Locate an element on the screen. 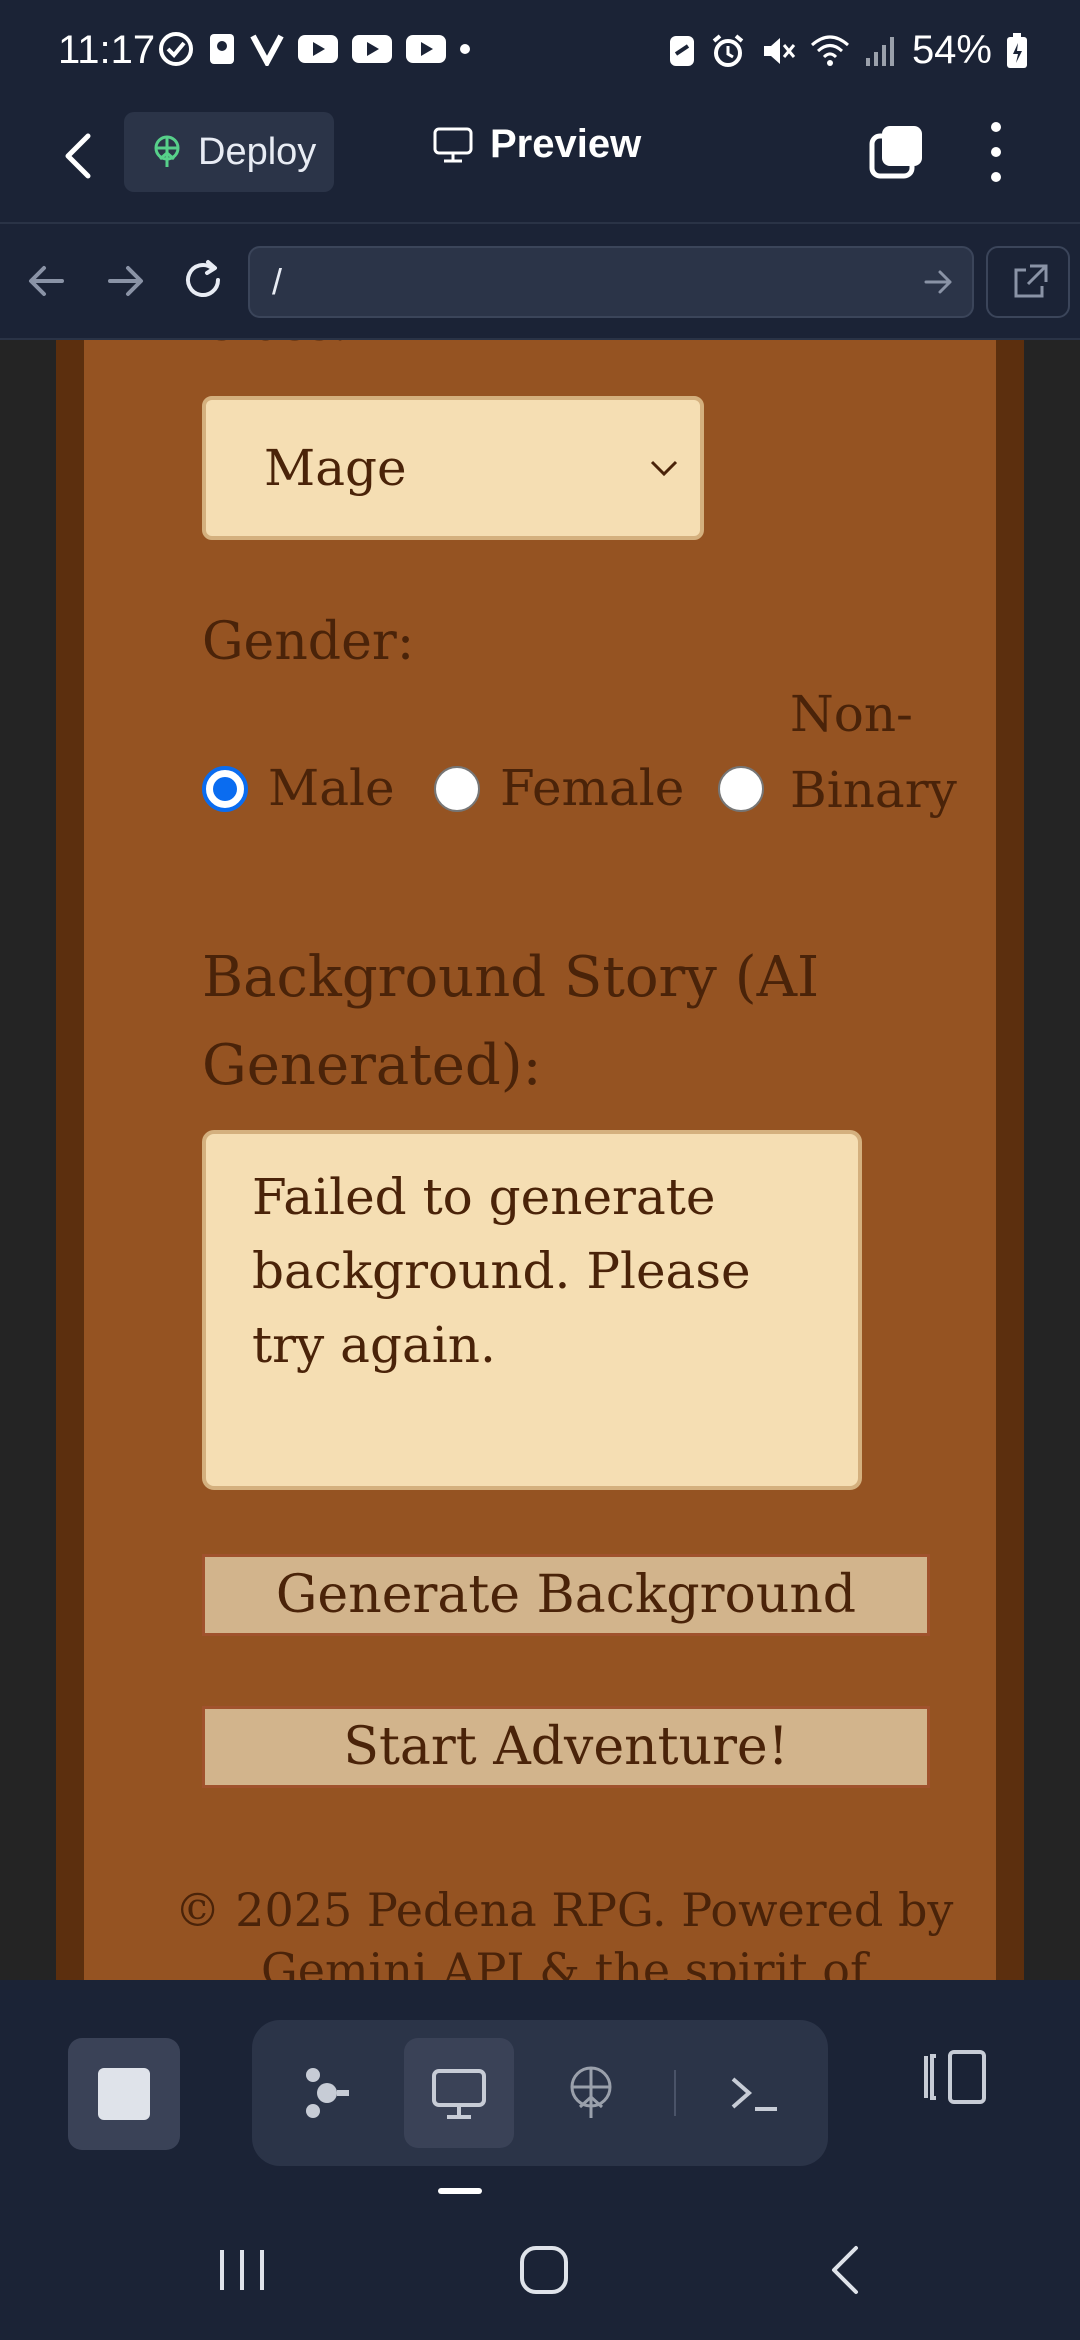 The width and height of the screenshot is (1080, 2340). start-adventure-button: Start Adventure! is located at coordinates (566, 1747).